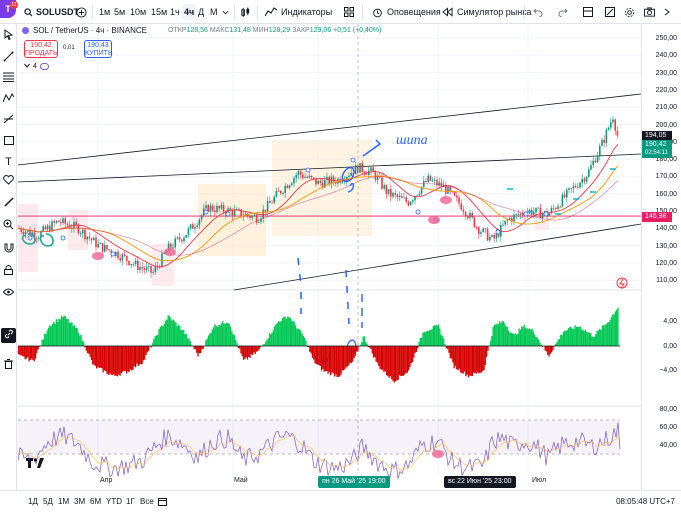 The height and width of the screenshot is (512, 681). I want to click on interval-1h: 1ч, so click(175, 12).